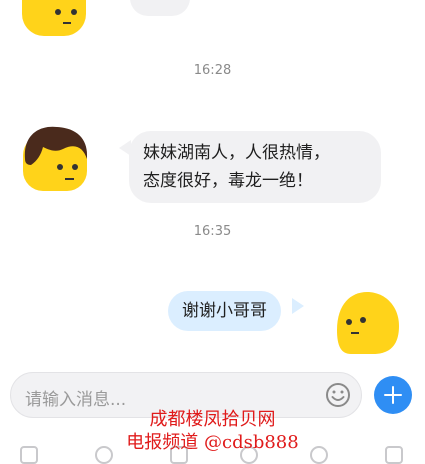 This screenshot has height=464, width=425. I want to click on my-avatar, so click(367, 323).